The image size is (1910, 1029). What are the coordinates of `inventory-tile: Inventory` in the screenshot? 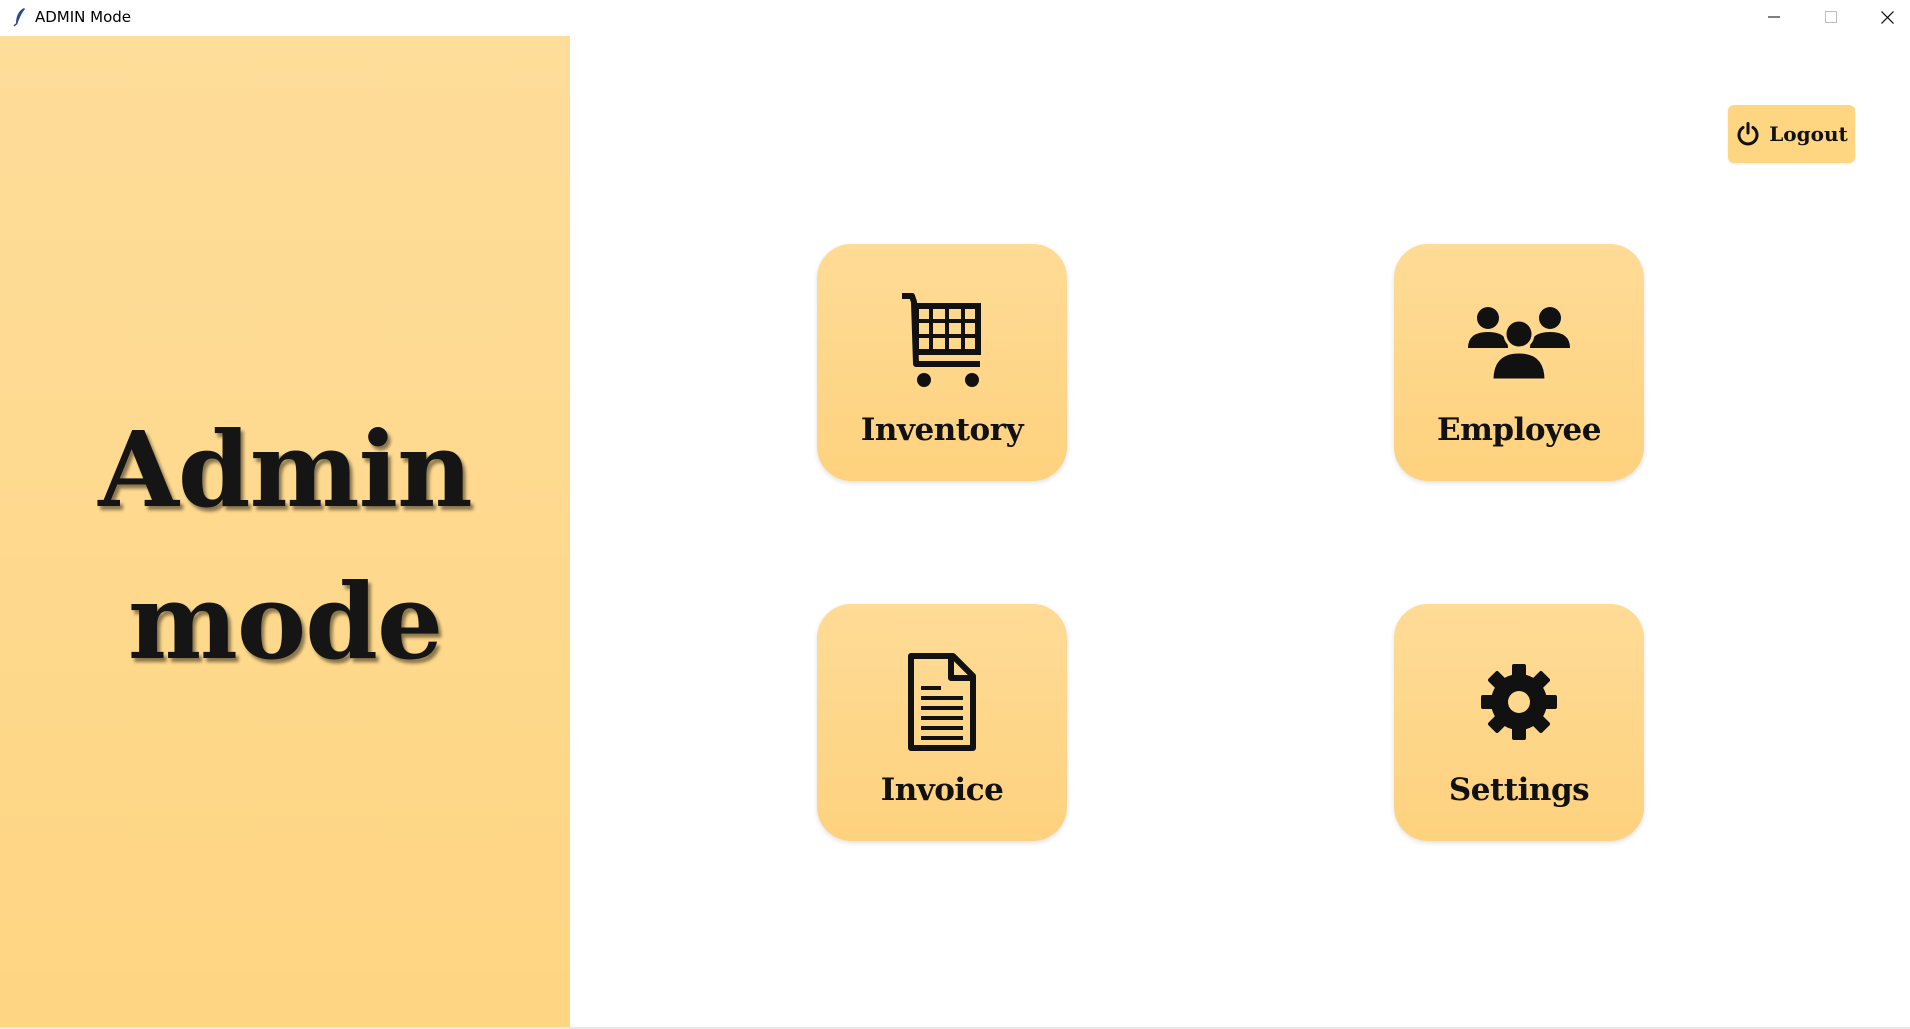 It's located at (942, 362).